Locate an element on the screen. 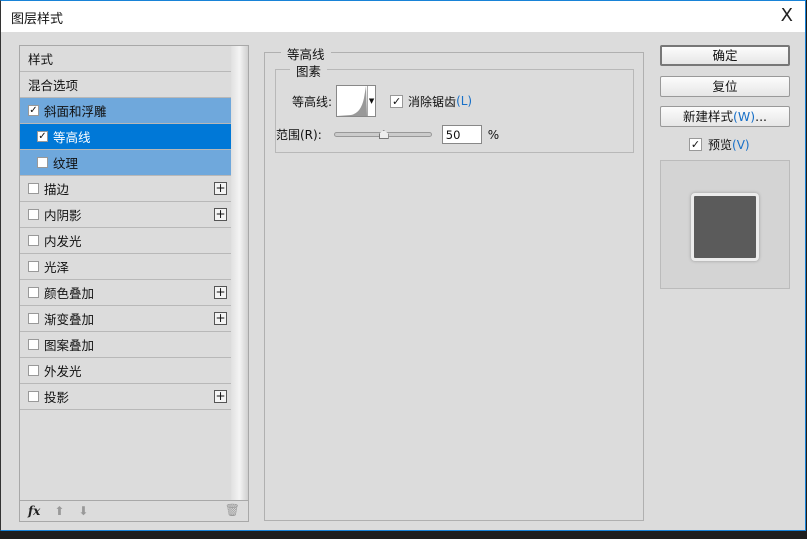 The width and height of the screenshot is (807, 539). style-label: 纹理 is located at coordinates (66, 163).